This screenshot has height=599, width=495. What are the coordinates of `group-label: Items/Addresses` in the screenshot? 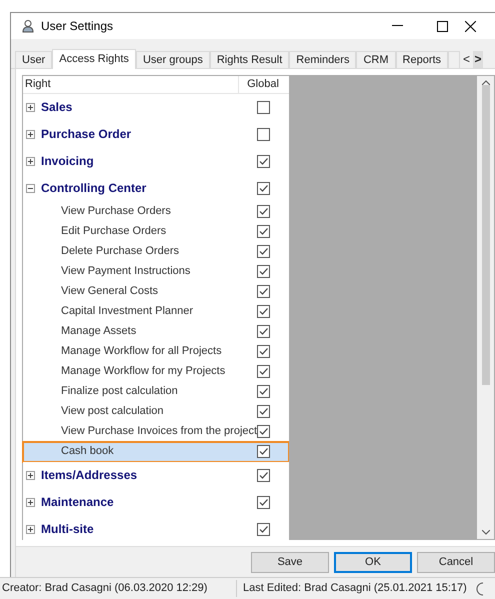 It's located at (89, 475).